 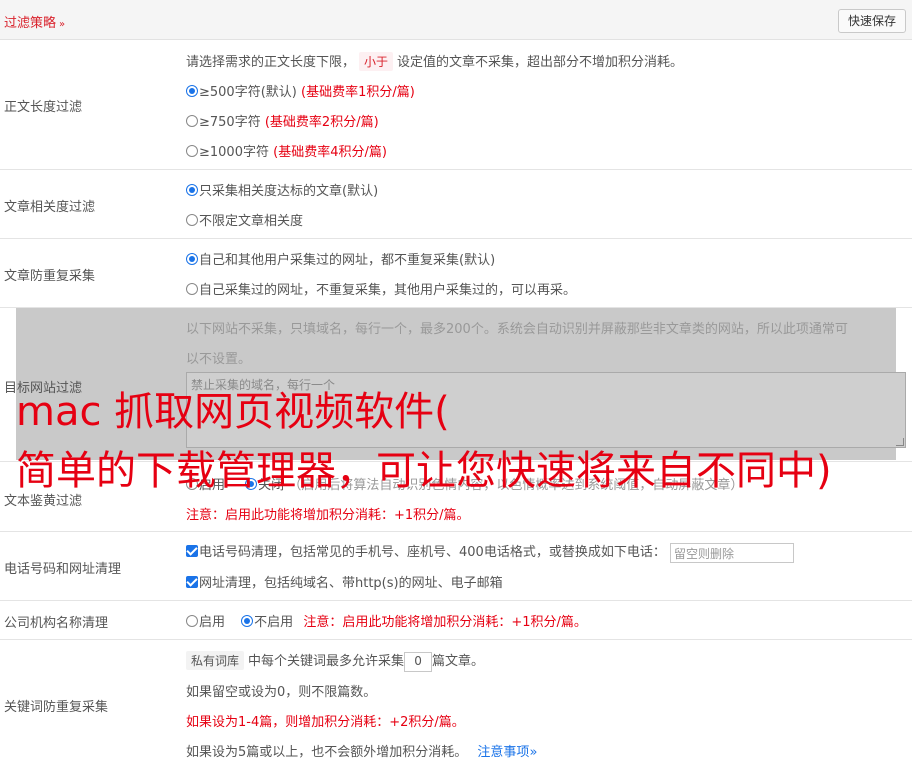 I want to click on row-company: 公司机构名称清理 启用 不启用 注意：启用此功能将增加积分消耗：+1积分/篇。, so click(x=456, y=620).